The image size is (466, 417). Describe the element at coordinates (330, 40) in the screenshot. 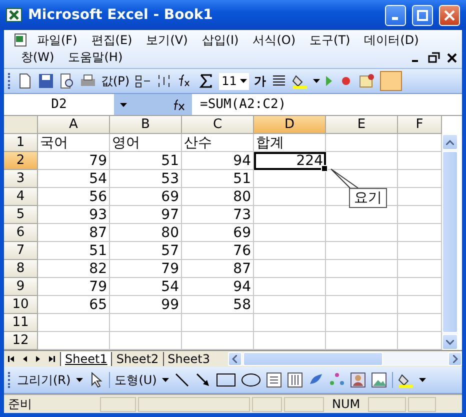

I see `menu-item: 도구(T)` at that location.